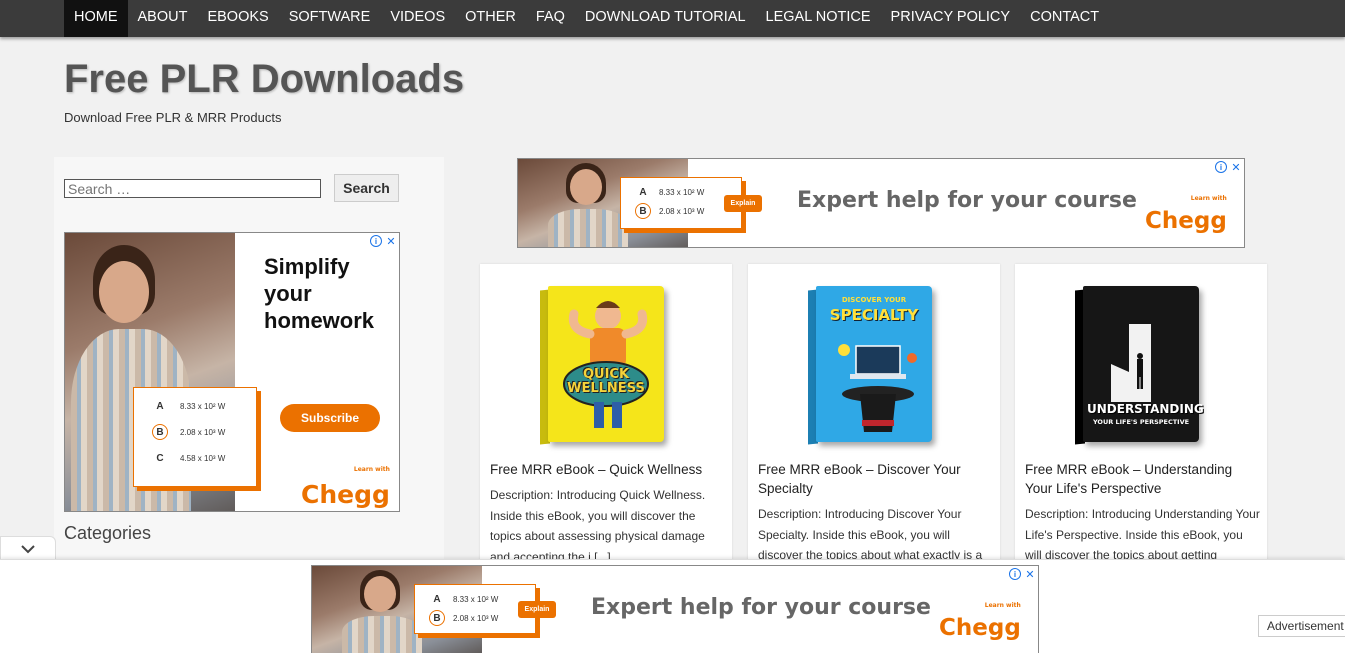  I want to click on collapse-ad-button, so click(28, 548).